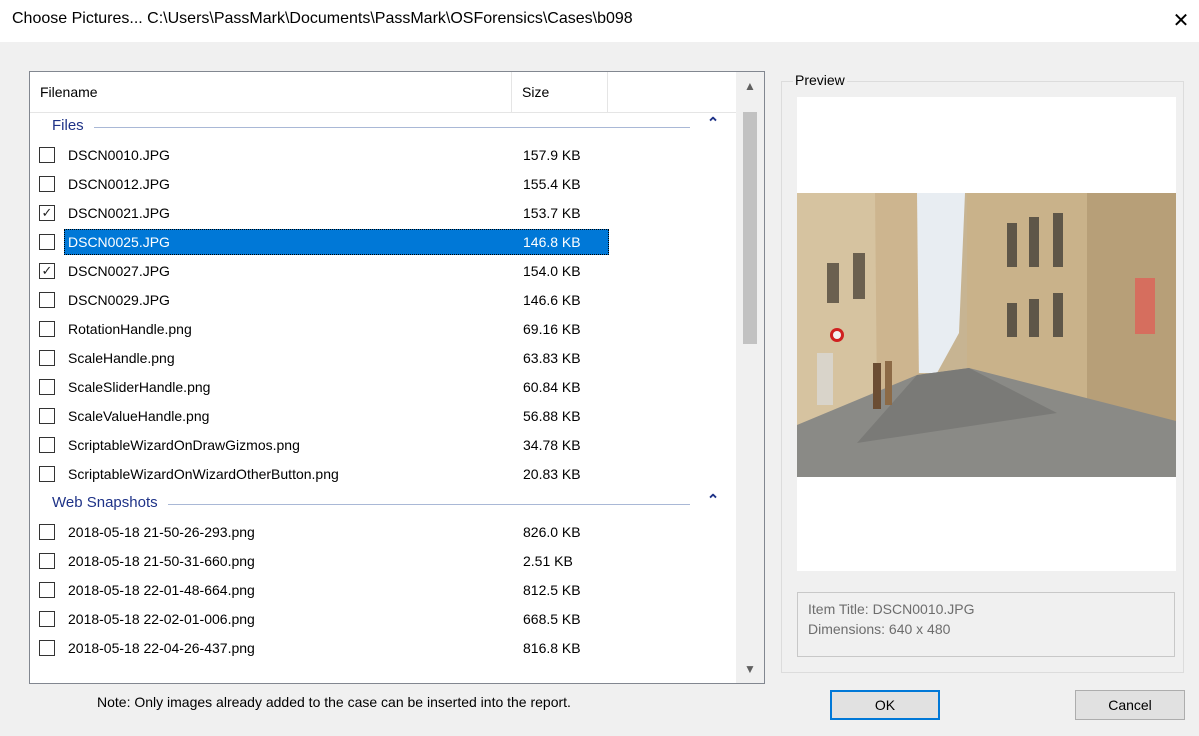 This screenshot has height=736, width=1199. Describe the element at coordinates (552, 387) in the screenshot. I see `file-size: 60.84 KB` at that location.